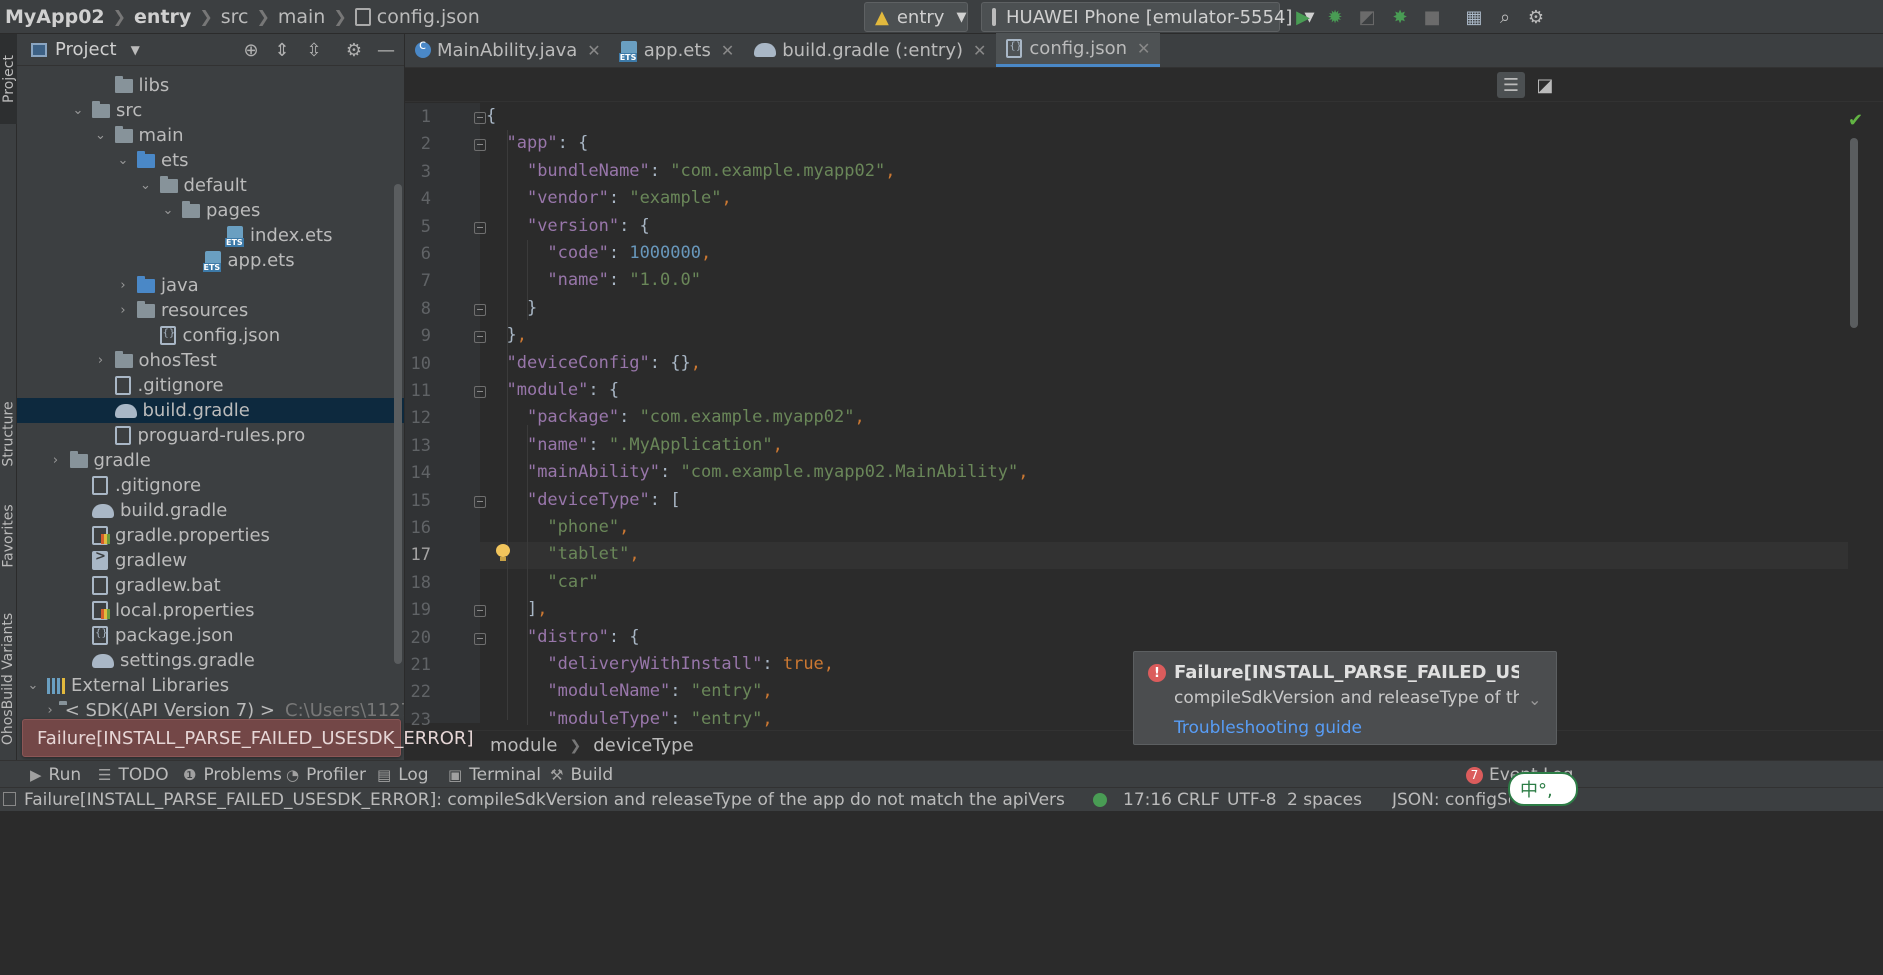  What do you see at coordinates (210, 660) in the screenshot?
I see `tree-item: ›settings.gradle` at bounding box center [210, 660].